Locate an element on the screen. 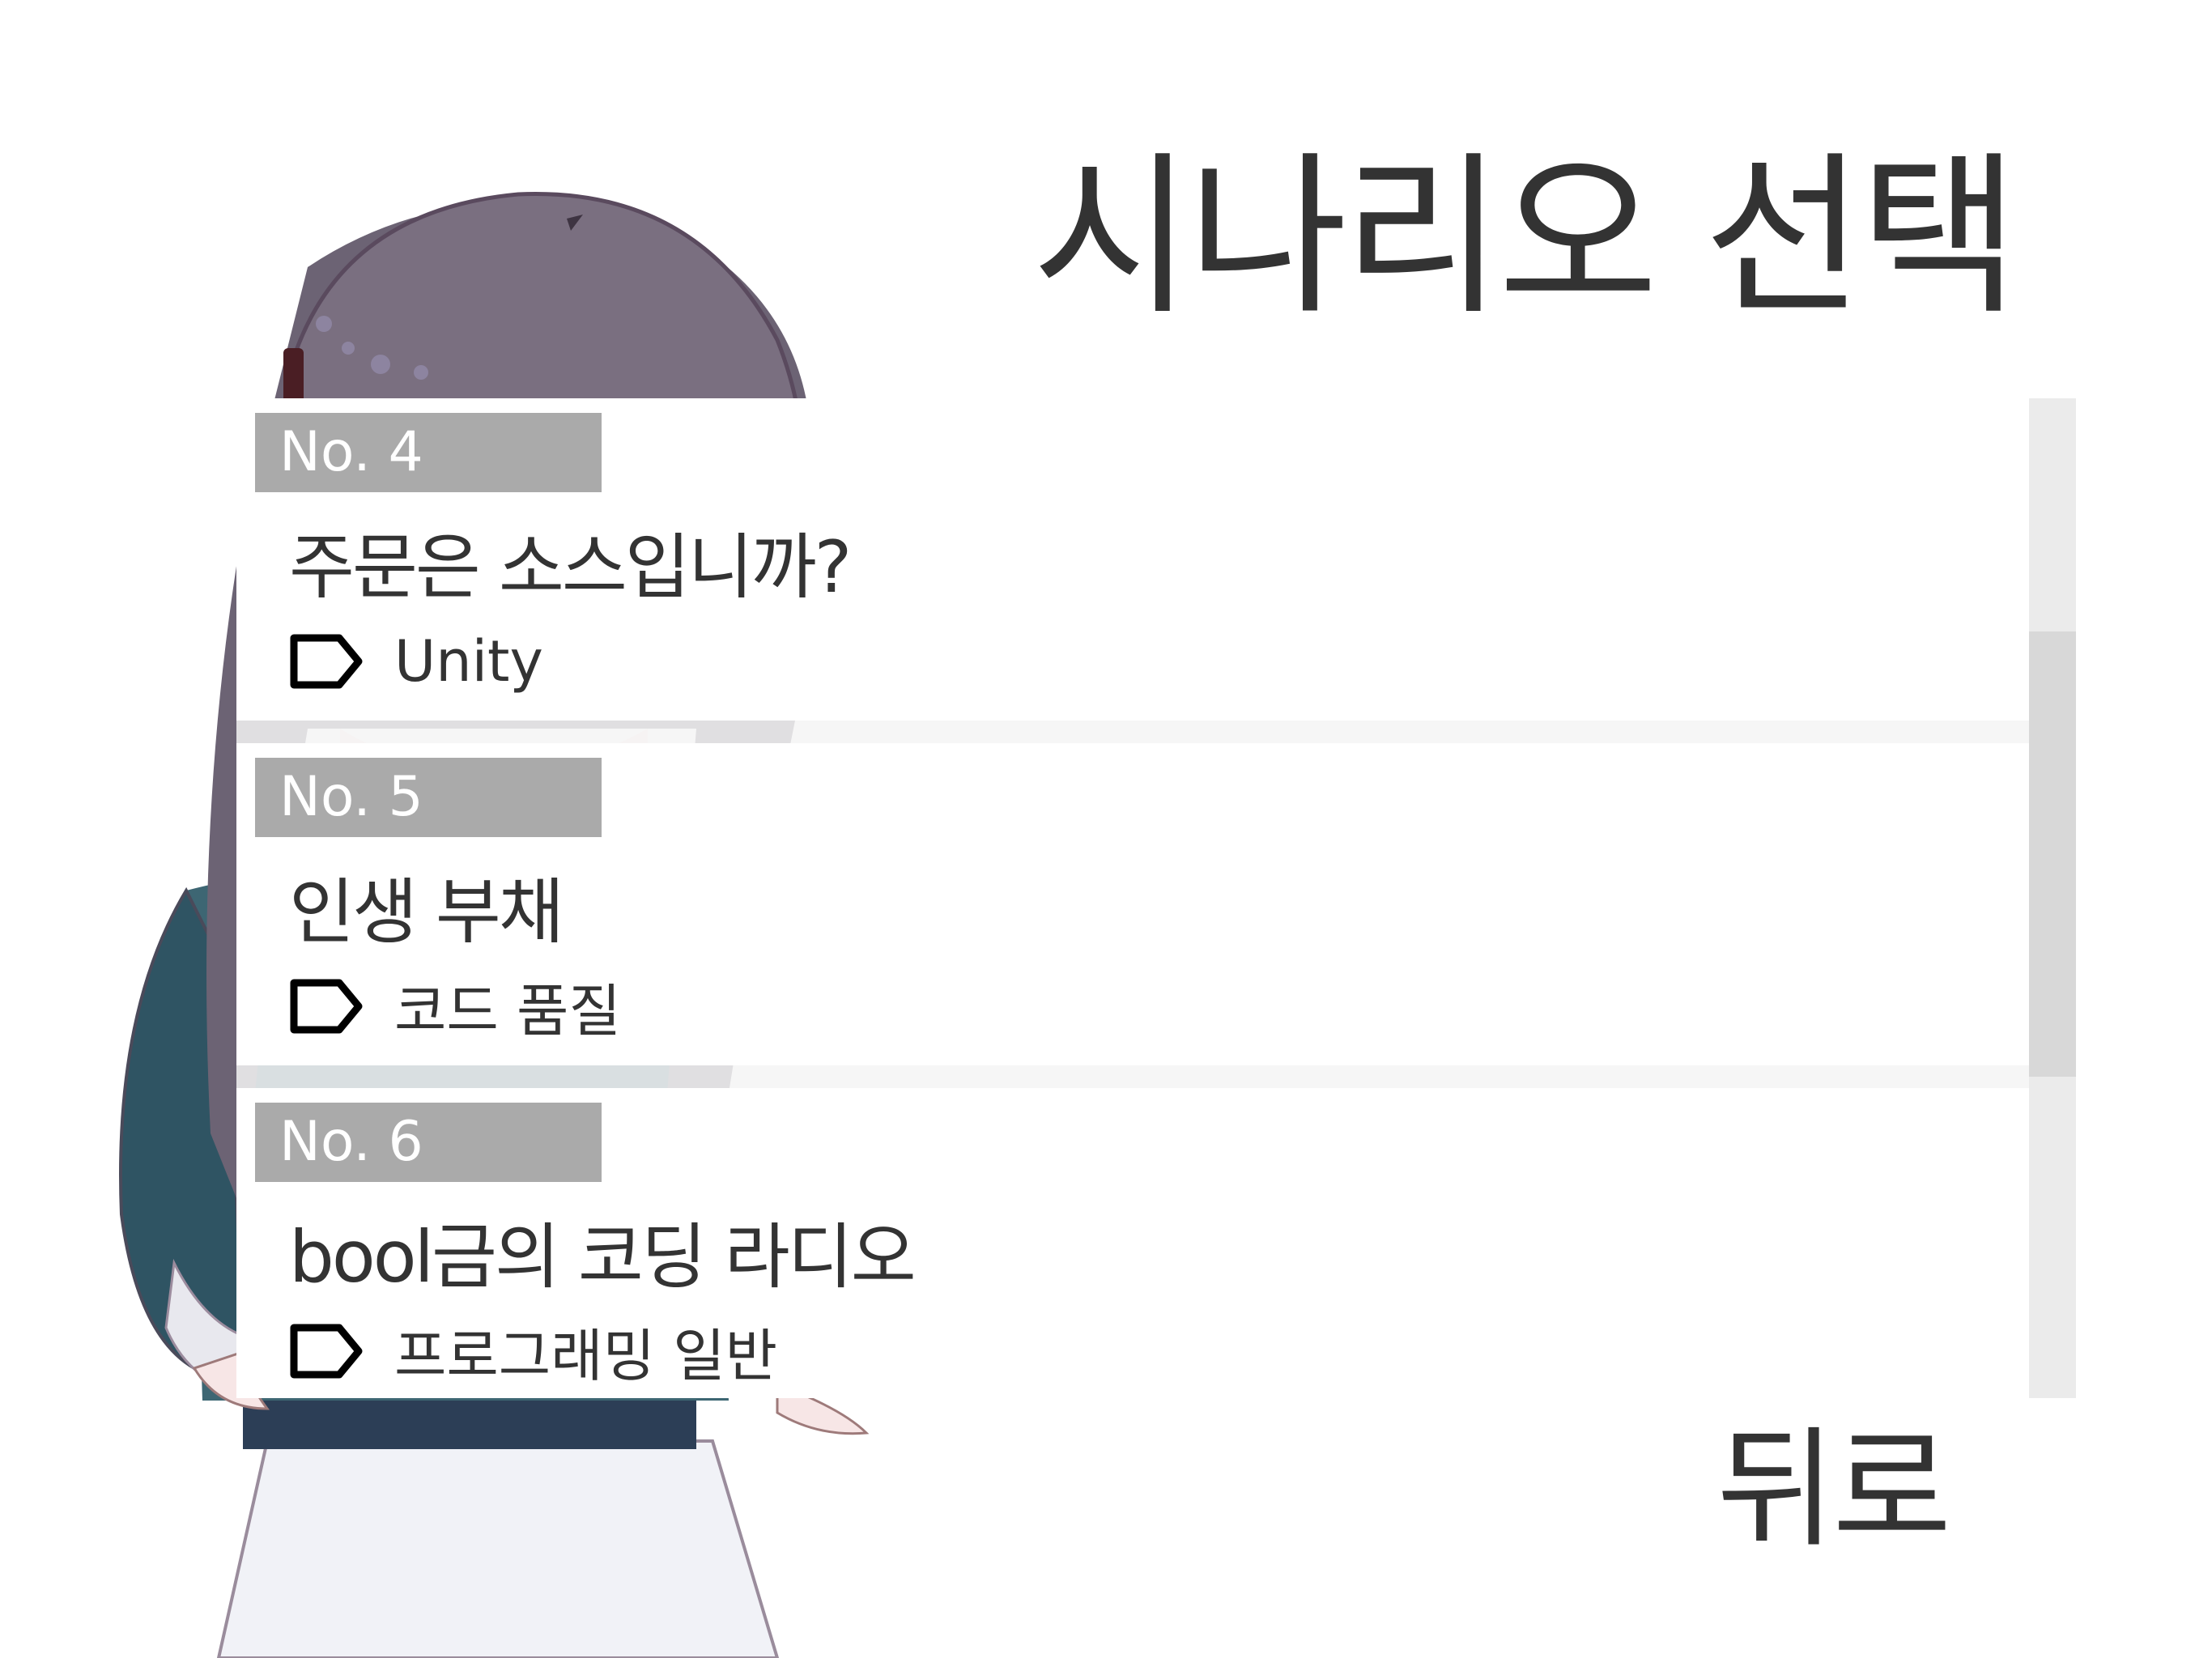 The height and width of the screenshot is (1658, 2212). scrollbar-thumb is located at coordinates (2052, 854).